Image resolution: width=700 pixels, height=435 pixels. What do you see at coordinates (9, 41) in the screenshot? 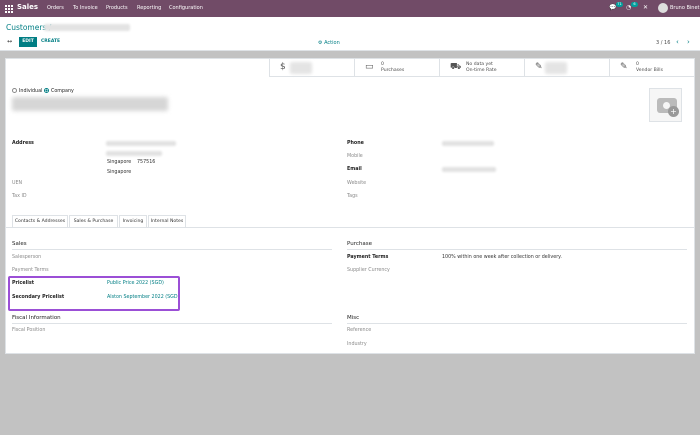
I see `expand-icon: ↔` at bounding box center [9, 41].